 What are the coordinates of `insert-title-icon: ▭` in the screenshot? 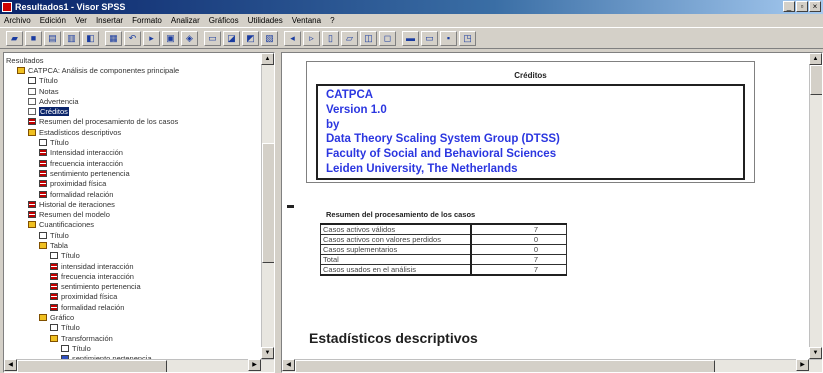 It's located at (429, 38).